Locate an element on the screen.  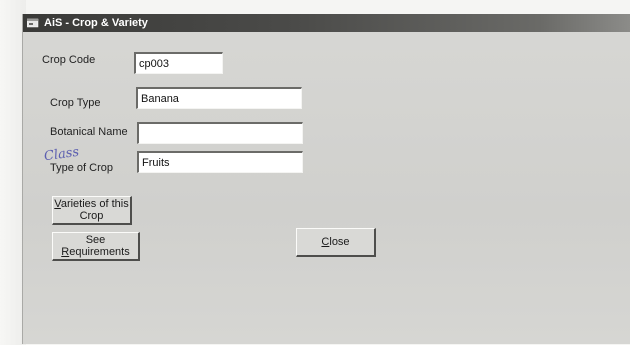
title-bar: AiS - Crop & Variety is located at coordinates (326, 23).